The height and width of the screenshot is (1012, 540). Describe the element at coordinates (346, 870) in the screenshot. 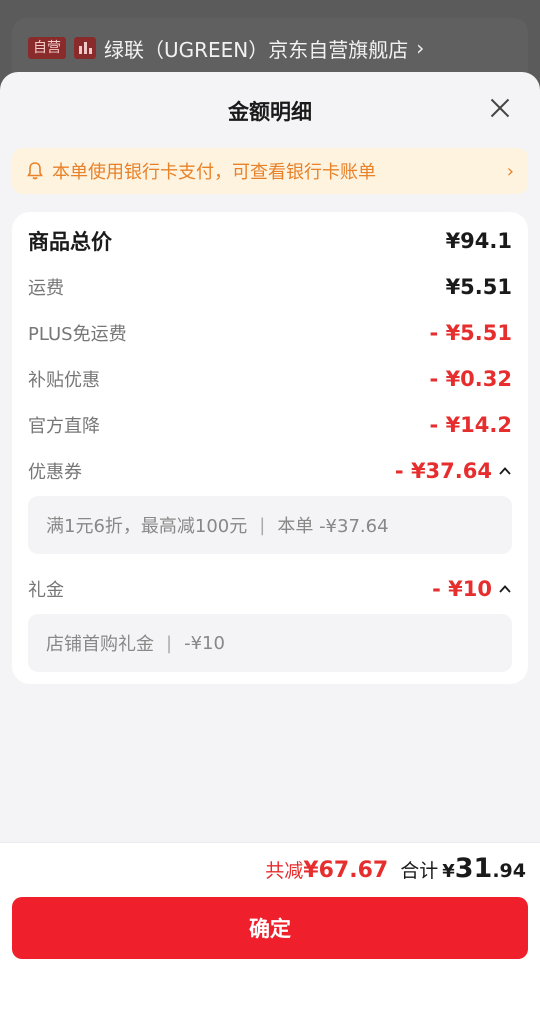

I see `total-reduce-value: ¥67.67` at that location.